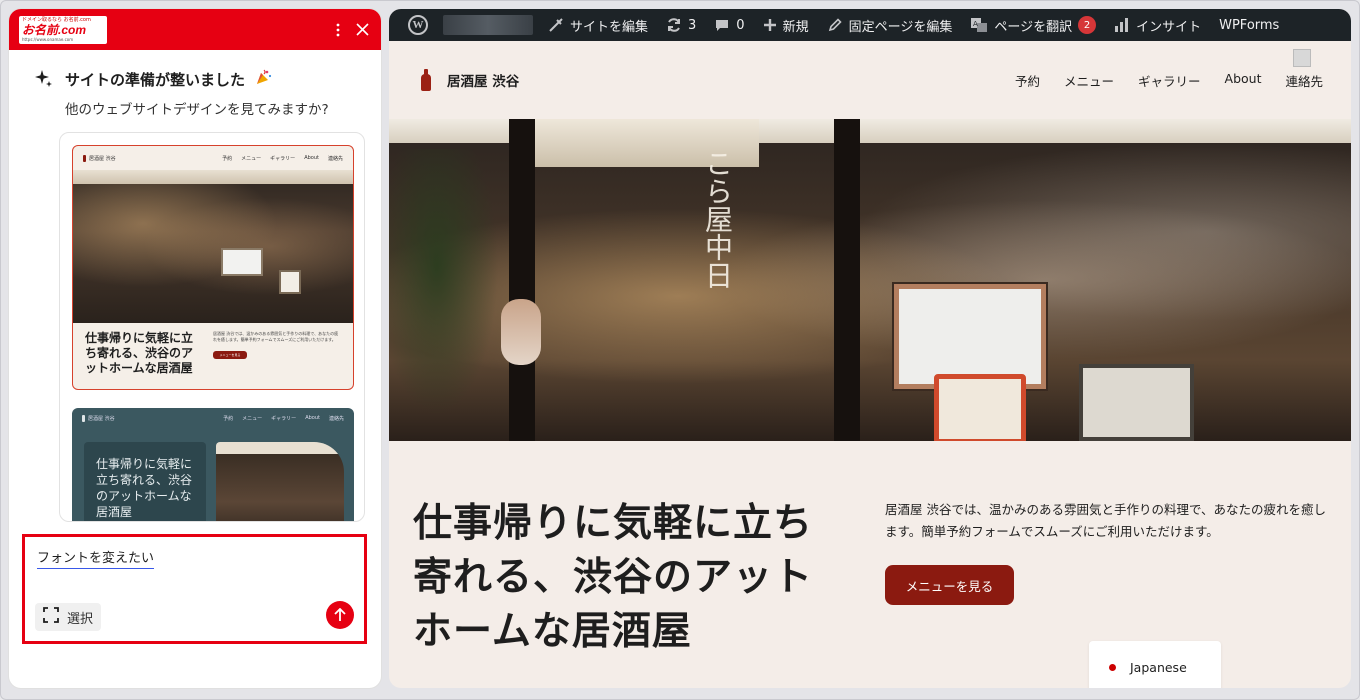 The height and width of the screenshot is (700, 1360). I want to click on site-title: 居酒屋 渋谷, so click(483, 80).